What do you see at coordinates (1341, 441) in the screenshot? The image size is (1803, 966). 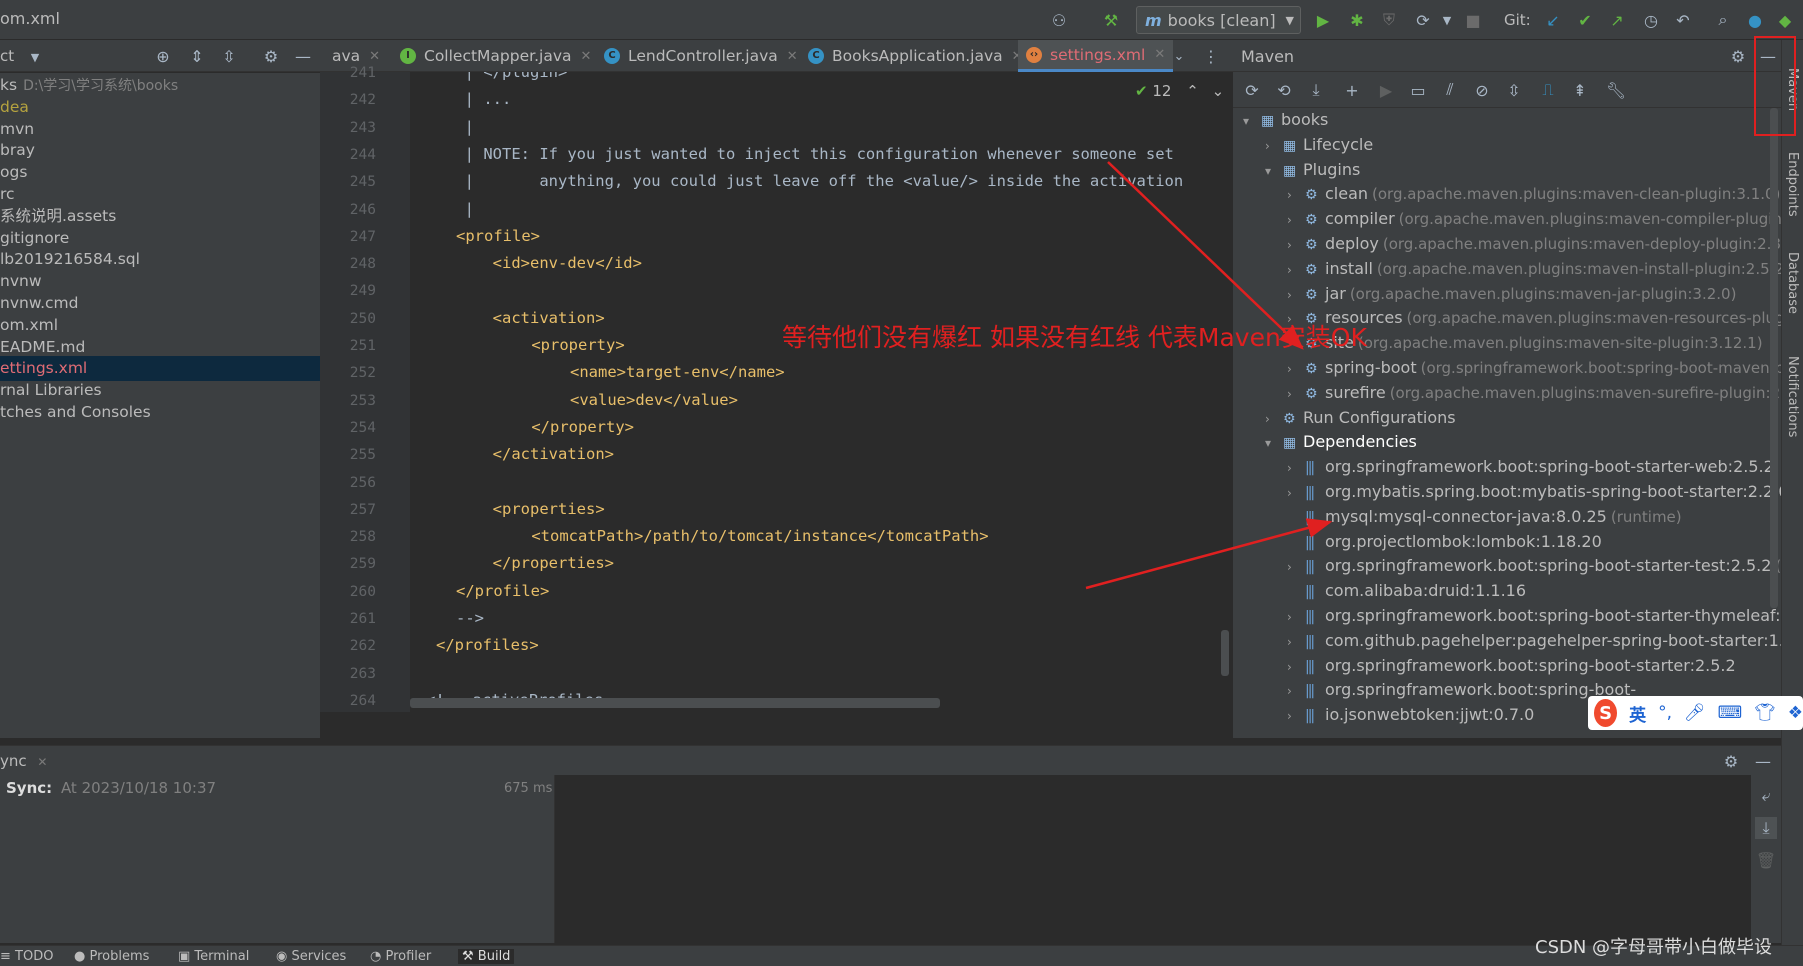 I see `maven-tree-item: ▾ ▦ Dependencies` at bounding box center [1341, 441].